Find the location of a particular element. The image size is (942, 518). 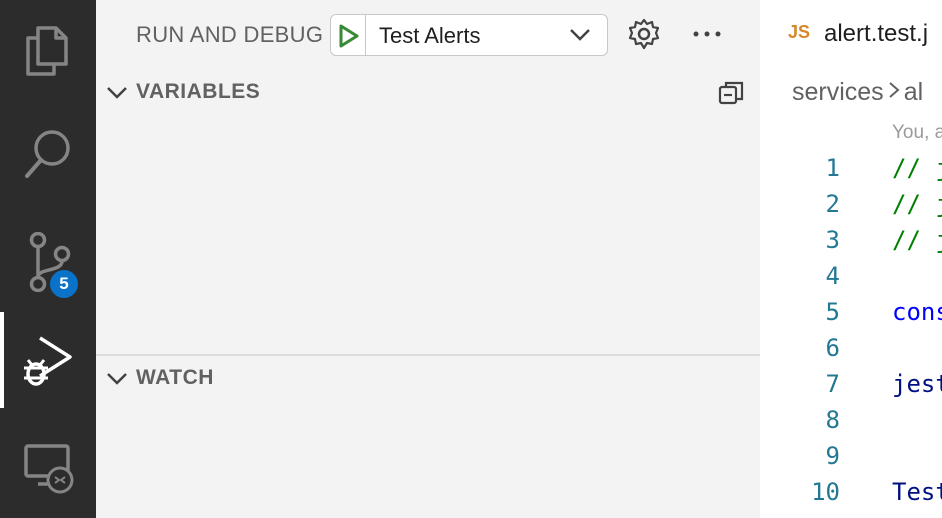

line-number: 4 is located at coordinates (832, 276).